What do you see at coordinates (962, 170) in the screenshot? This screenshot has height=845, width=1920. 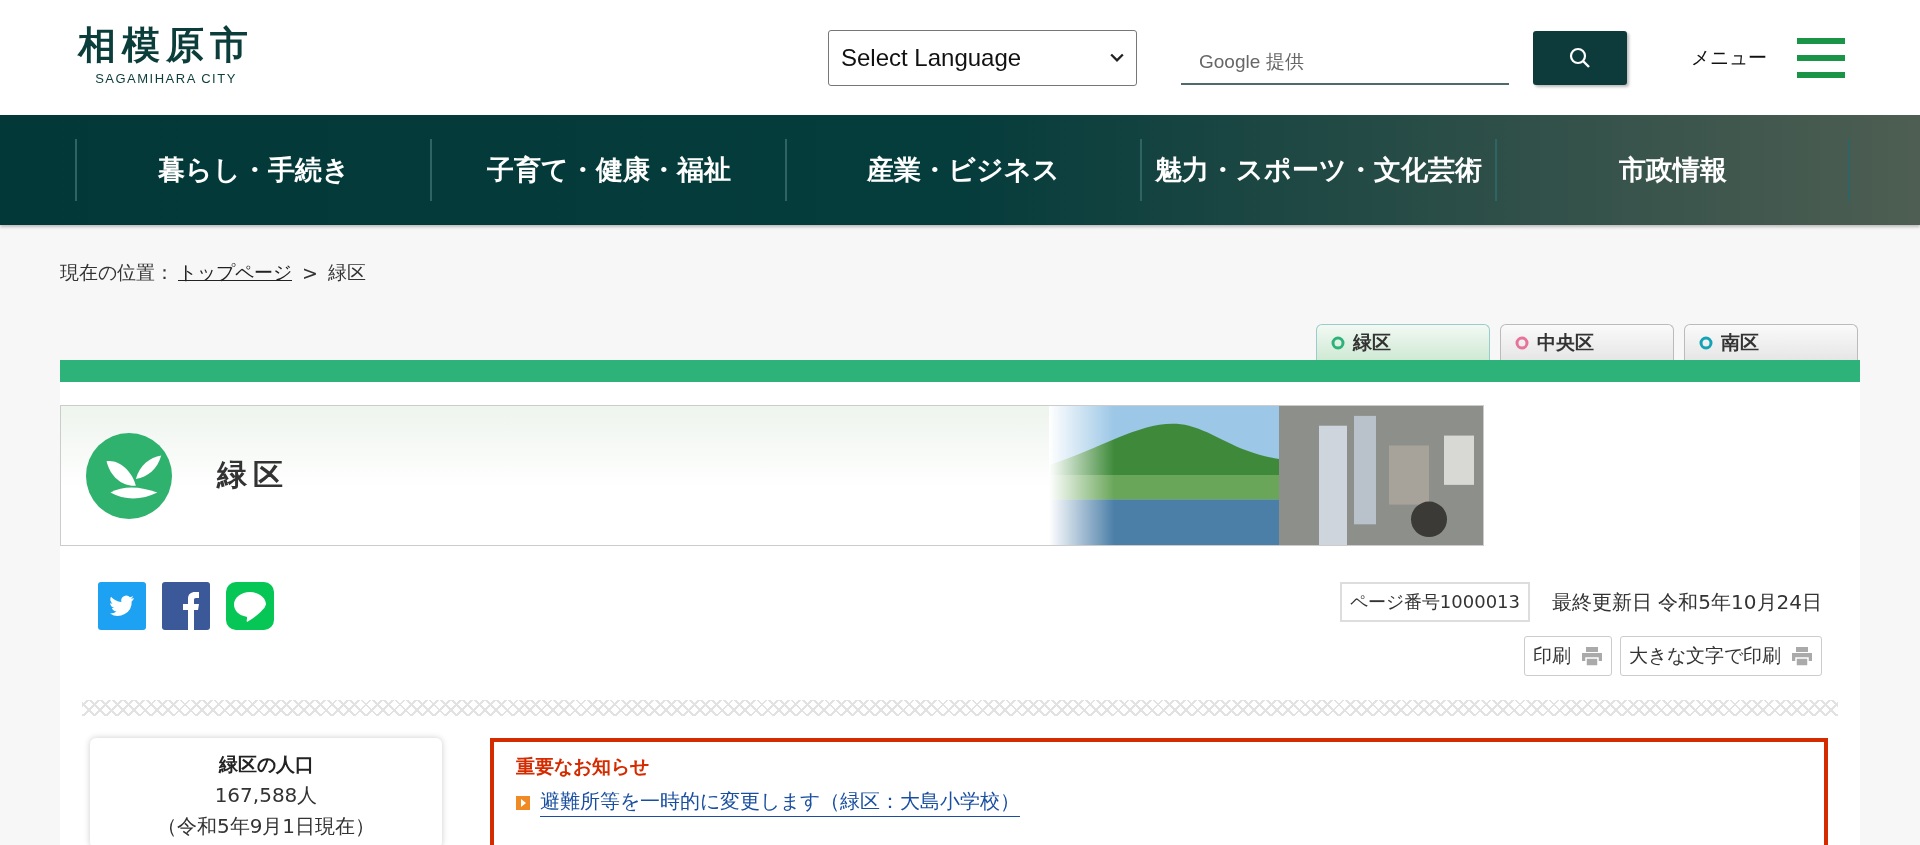 I see `nav-item: 産業・ビジネス` at bounding box center [962, 170].